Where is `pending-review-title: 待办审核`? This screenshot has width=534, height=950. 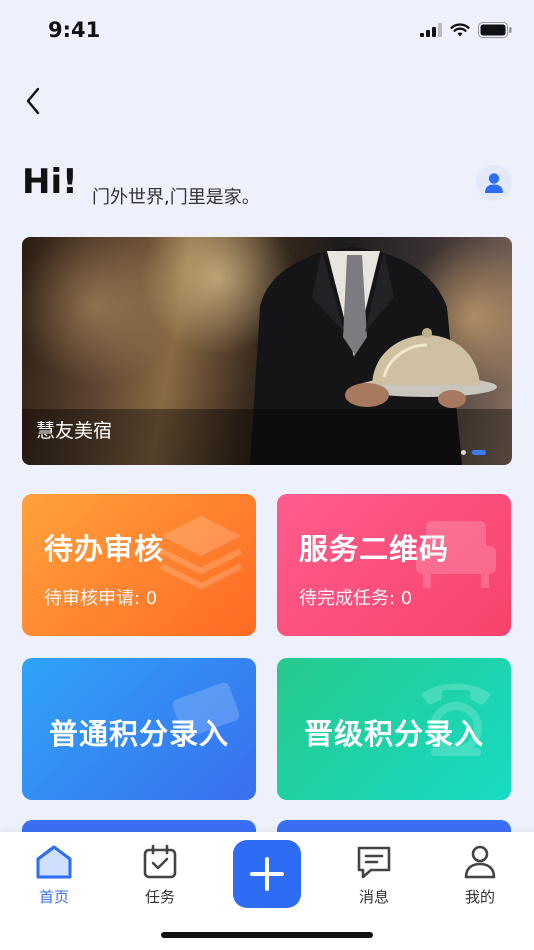
pending-review-title: 待办审核 is located at coordinates (104, 549).